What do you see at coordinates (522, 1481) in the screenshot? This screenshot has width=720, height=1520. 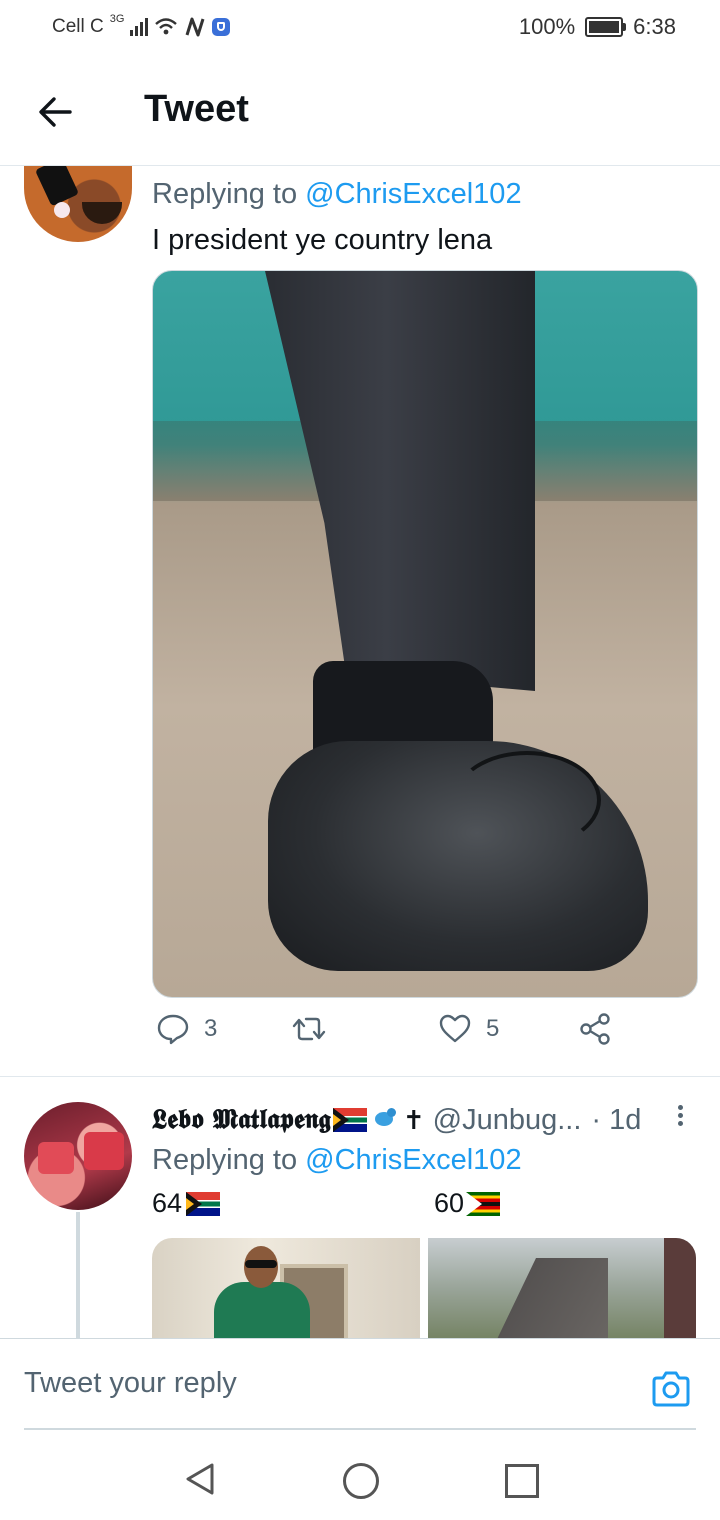 I see `nav-recents-icon` at bounding box center [522, 1481].